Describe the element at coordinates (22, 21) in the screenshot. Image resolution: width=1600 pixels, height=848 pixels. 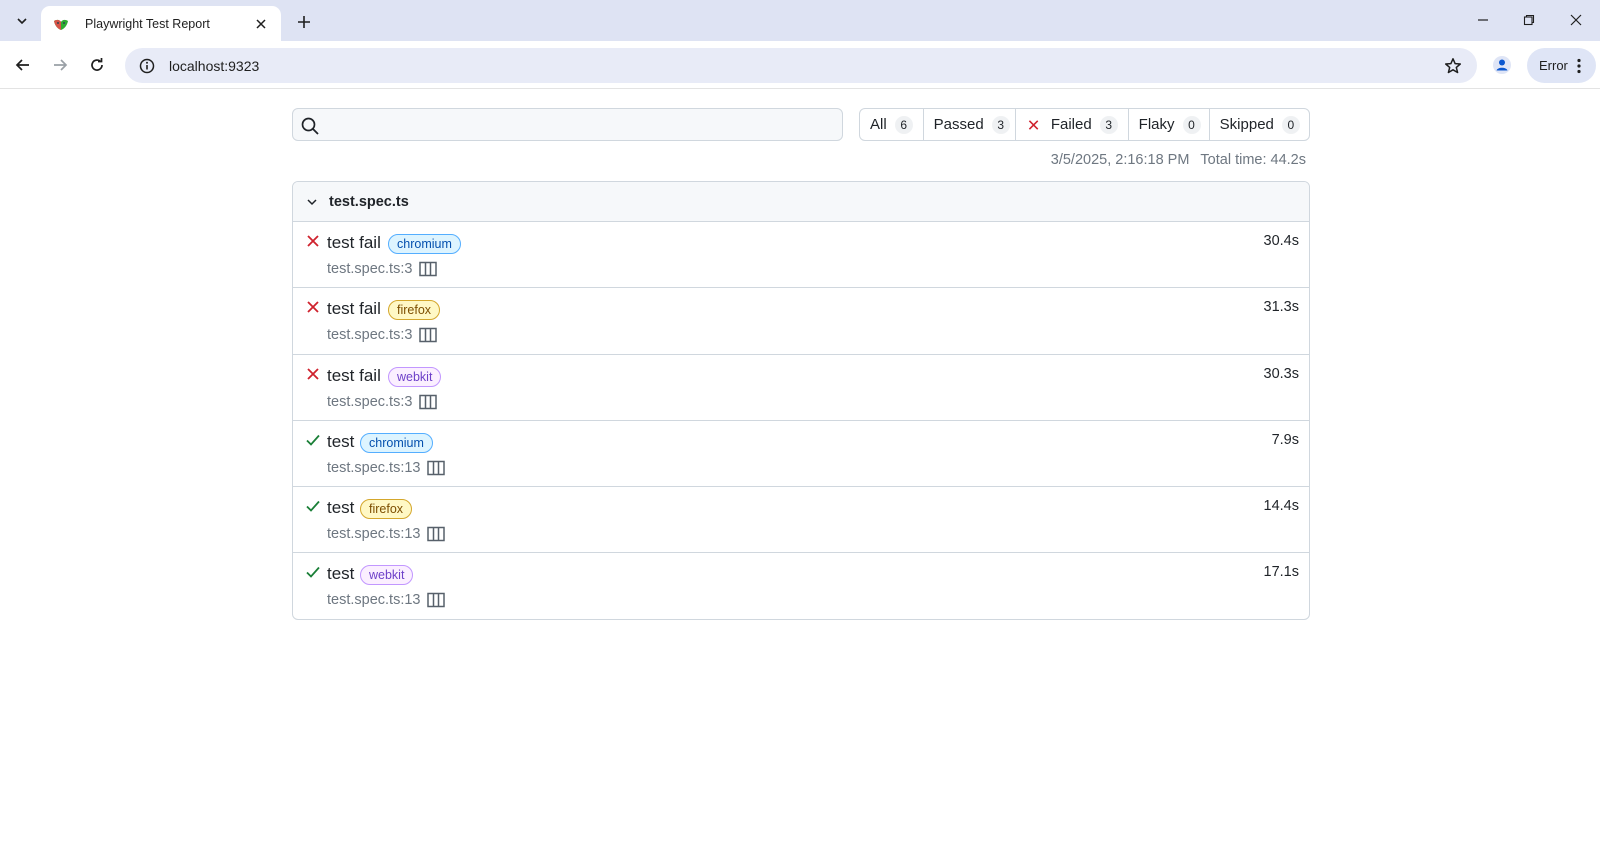
I see `tab-search-button` at that location.